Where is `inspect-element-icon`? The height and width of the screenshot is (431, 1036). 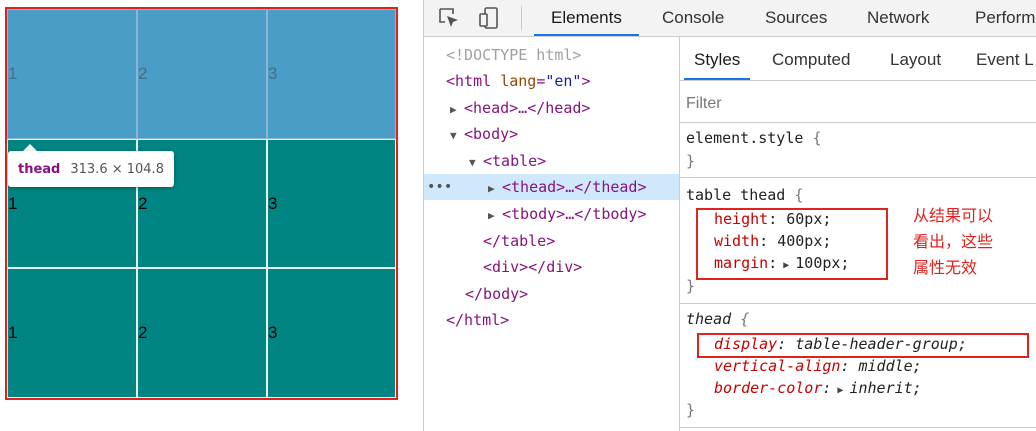
inspect-element-icon is located at coordinates (449, 18).